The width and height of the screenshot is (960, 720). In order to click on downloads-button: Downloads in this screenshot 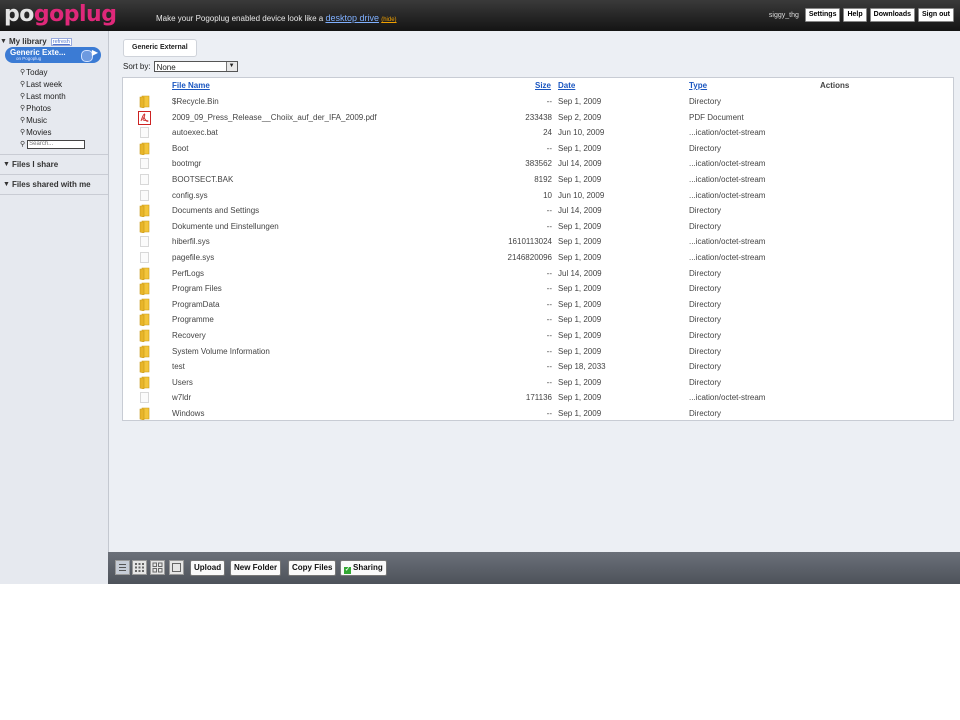, I will do `click(892, 15)`.